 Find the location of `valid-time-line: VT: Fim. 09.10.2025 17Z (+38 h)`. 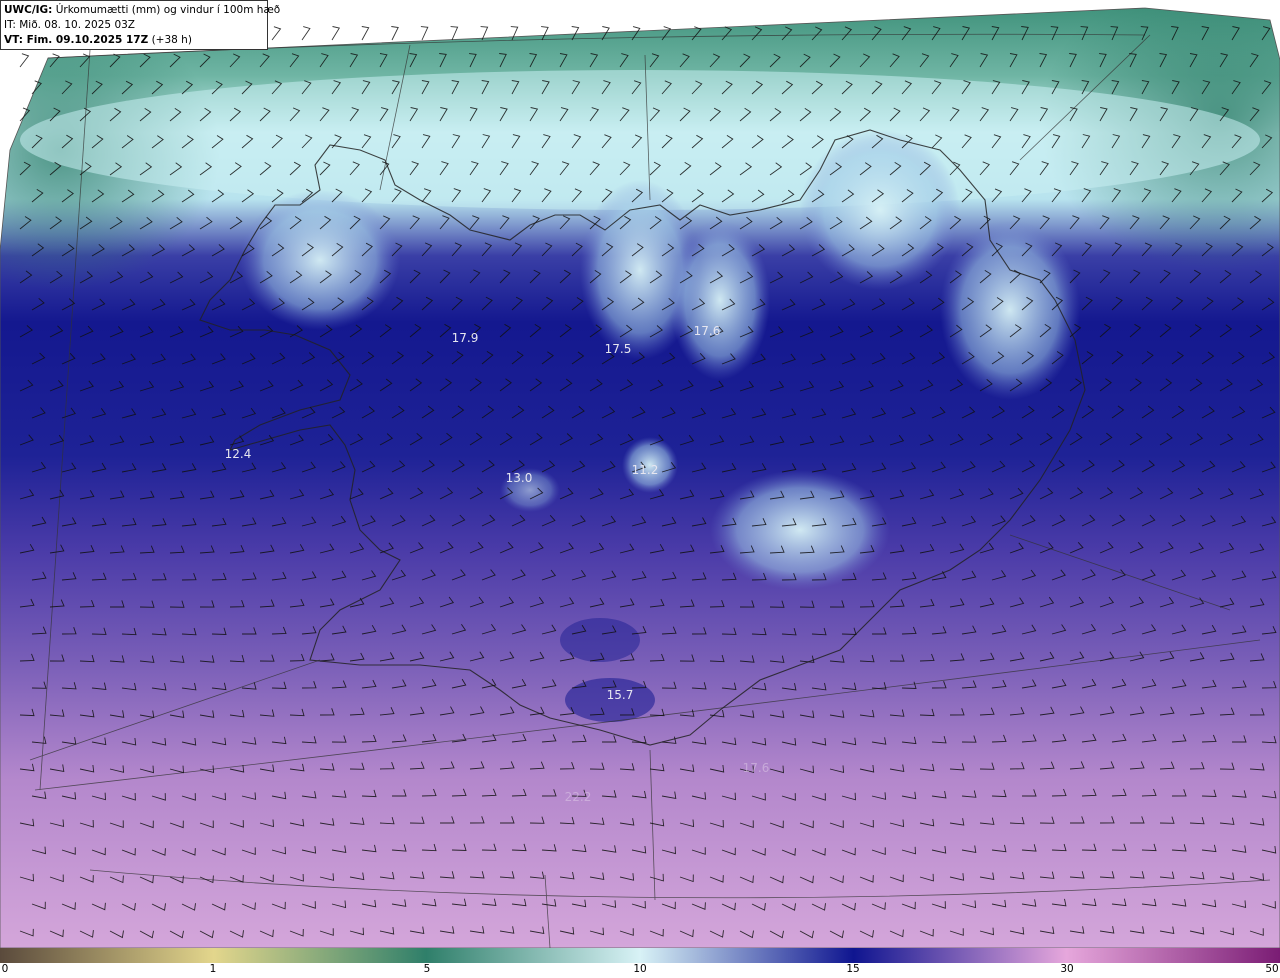

valid-time-line: VT: Fim. 09.10.2025 17Z (+38 h) is located at coordinates (134, 40).